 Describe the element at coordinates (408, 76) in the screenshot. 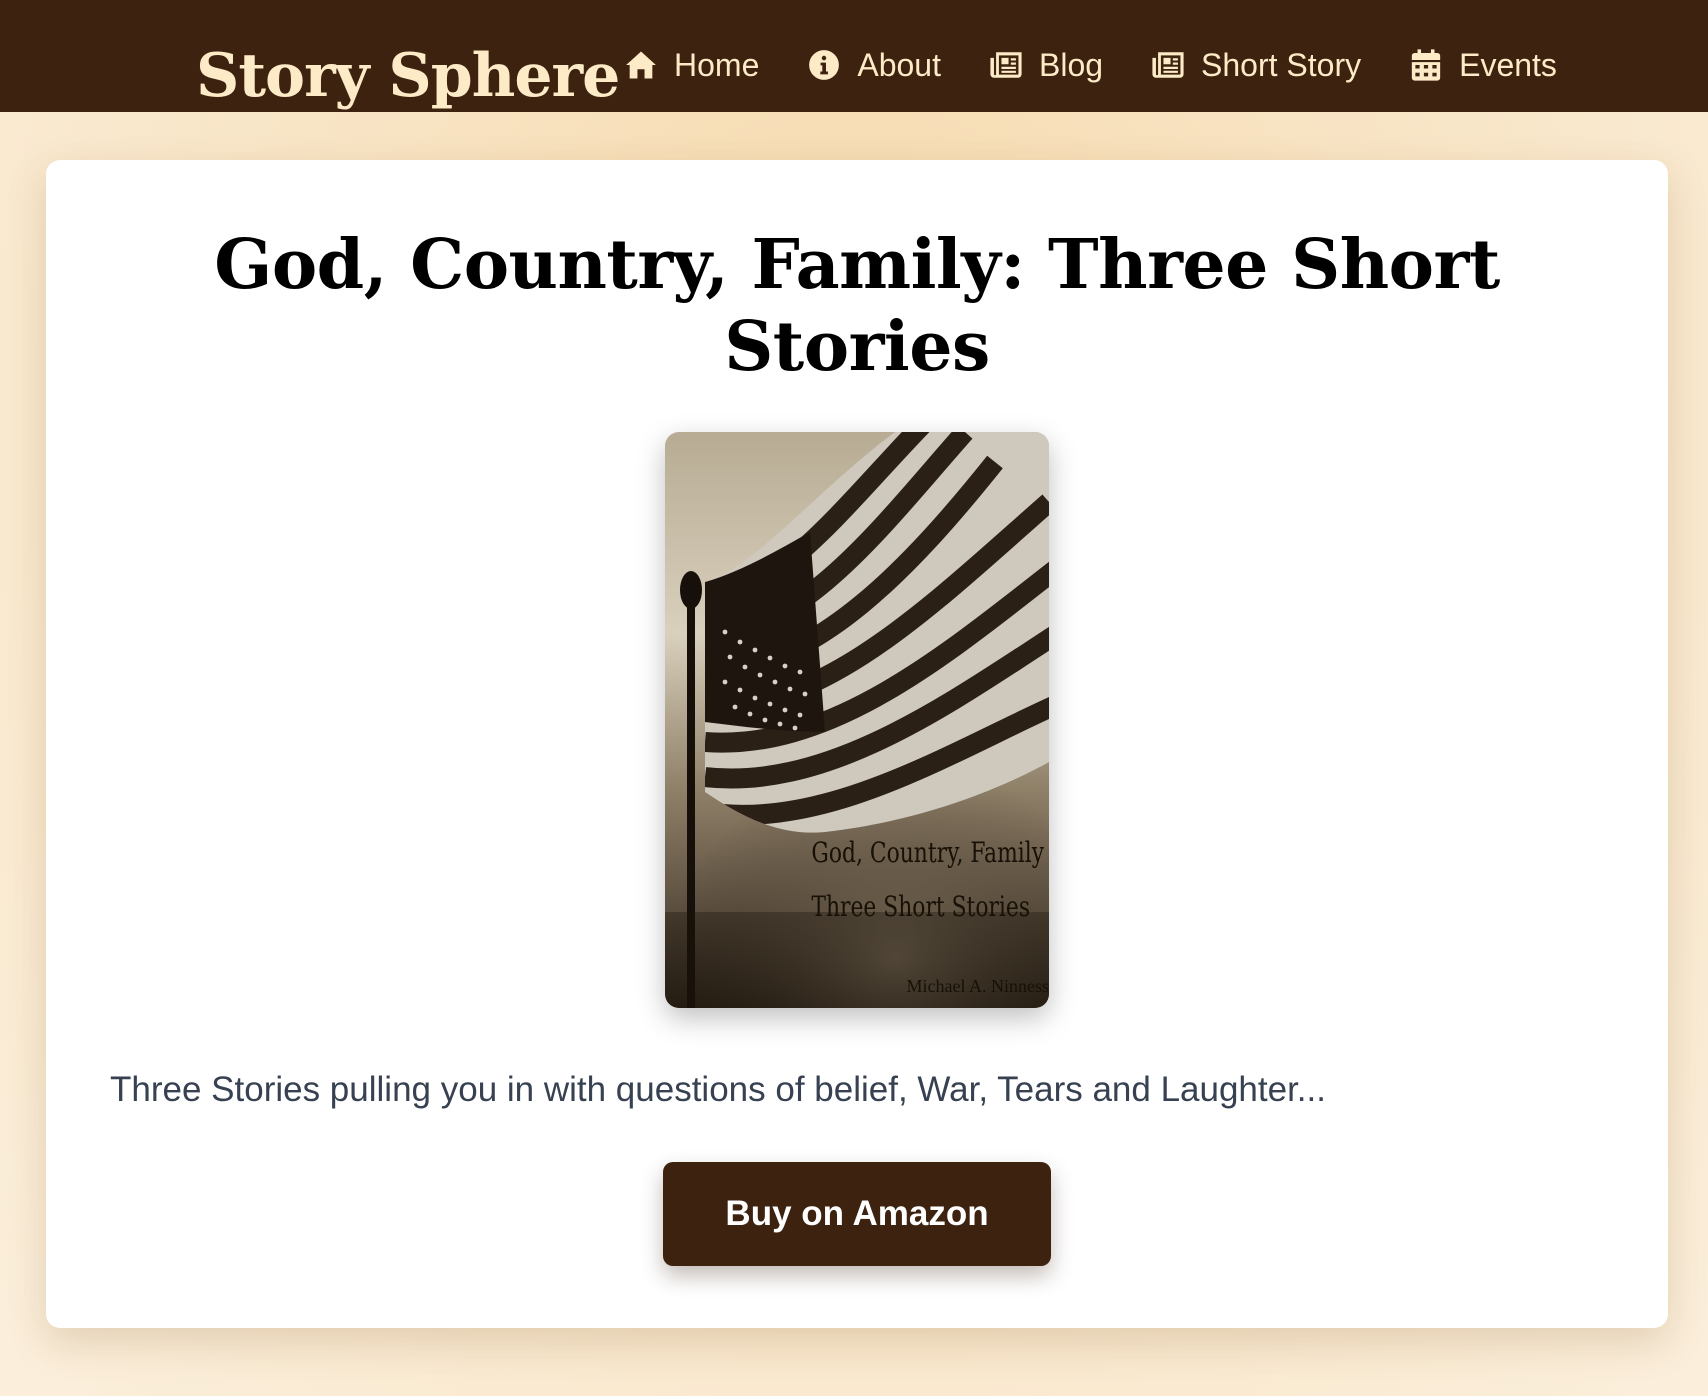

I see `site-logo: Story Sphere` at that location.